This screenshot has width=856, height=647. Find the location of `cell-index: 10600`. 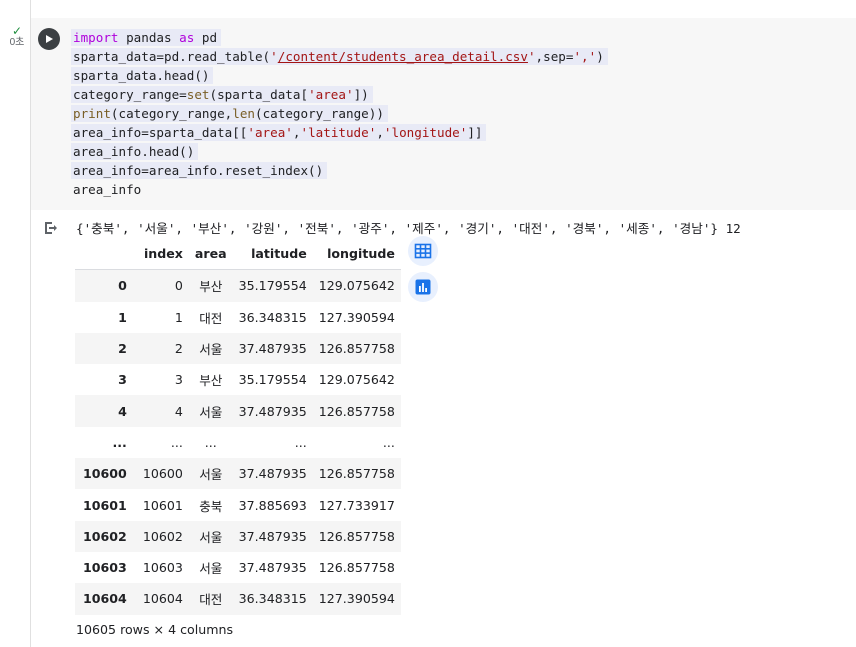

cell-index: 10600 is located at coordinates (162, 474).